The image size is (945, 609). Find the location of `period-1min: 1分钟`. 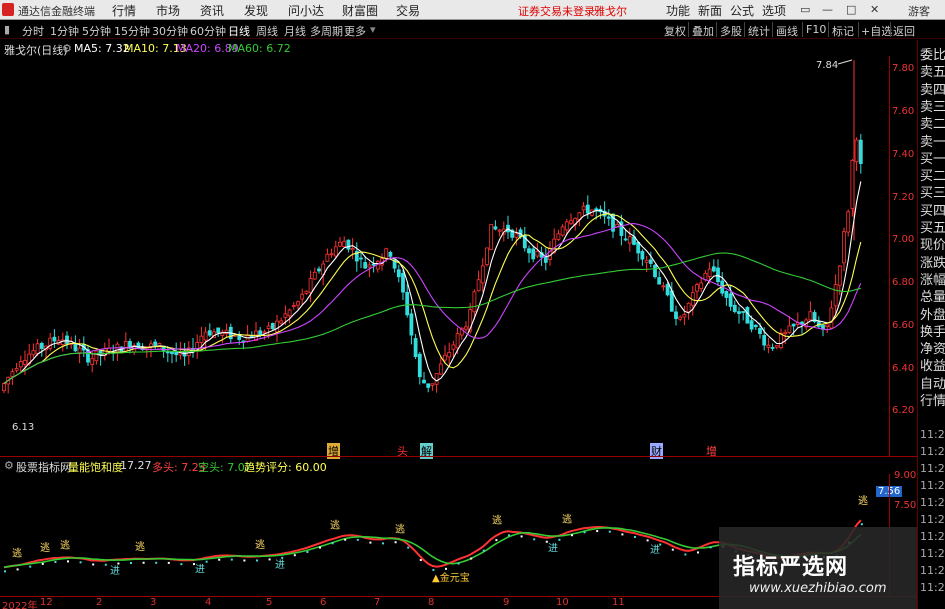

period-1min: 1分钟 is located at coordinates (64, 31).